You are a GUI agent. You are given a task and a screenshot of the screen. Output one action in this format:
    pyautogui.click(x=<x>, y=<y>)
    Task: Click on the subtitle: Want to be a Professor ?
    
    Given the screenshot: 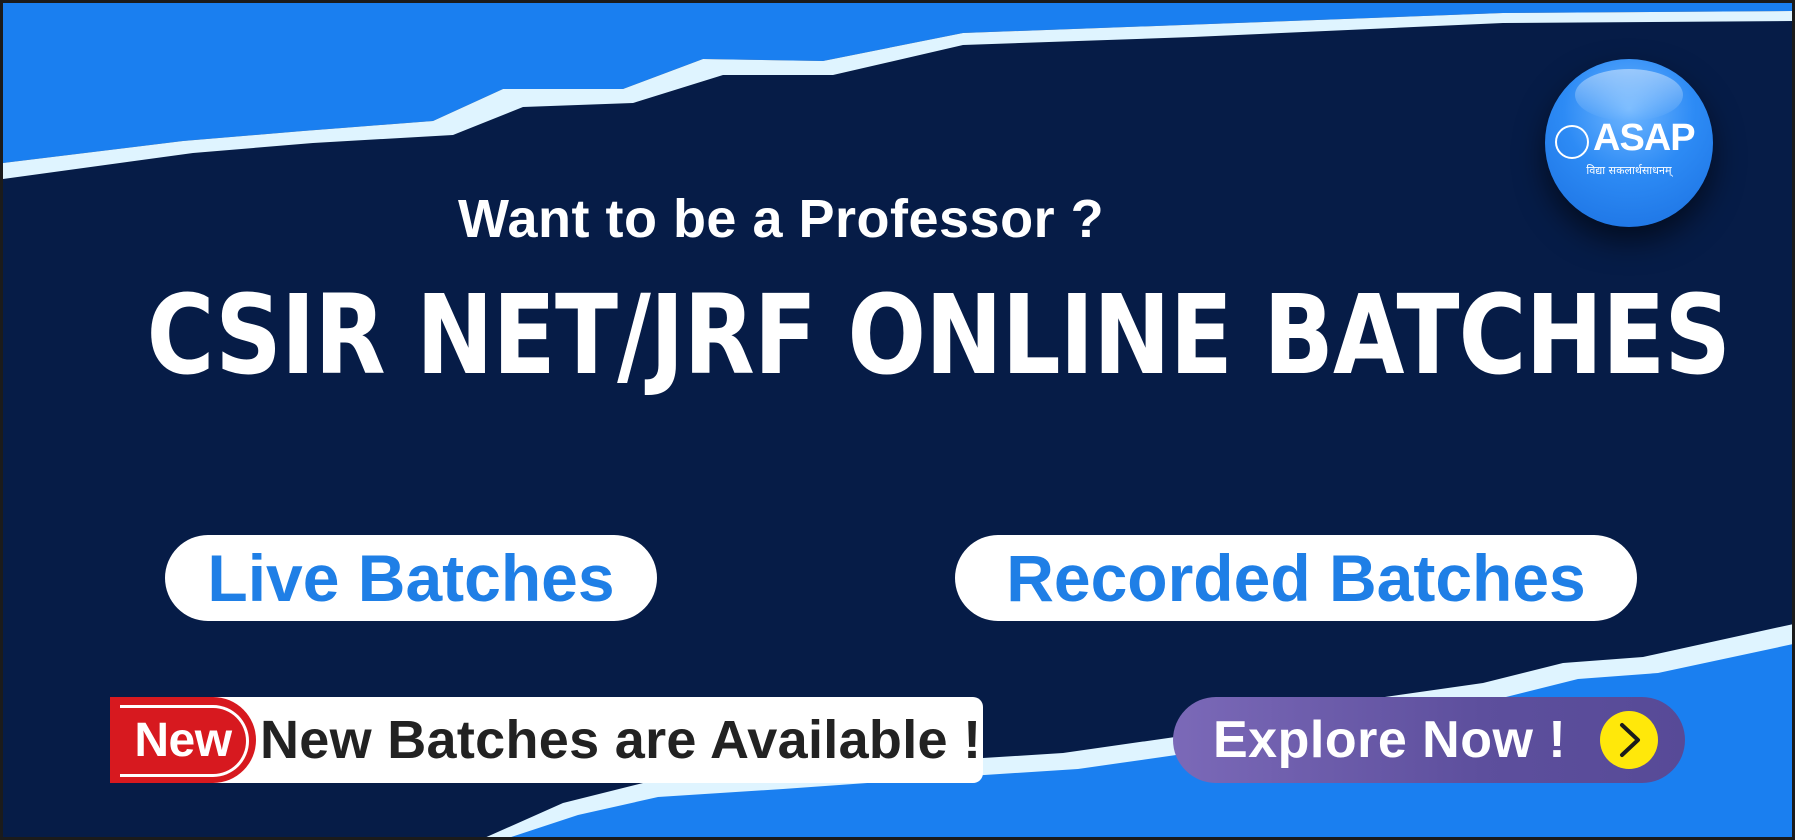 What is the action you would take?
    pyautogui.click(x=781, y=219)
    